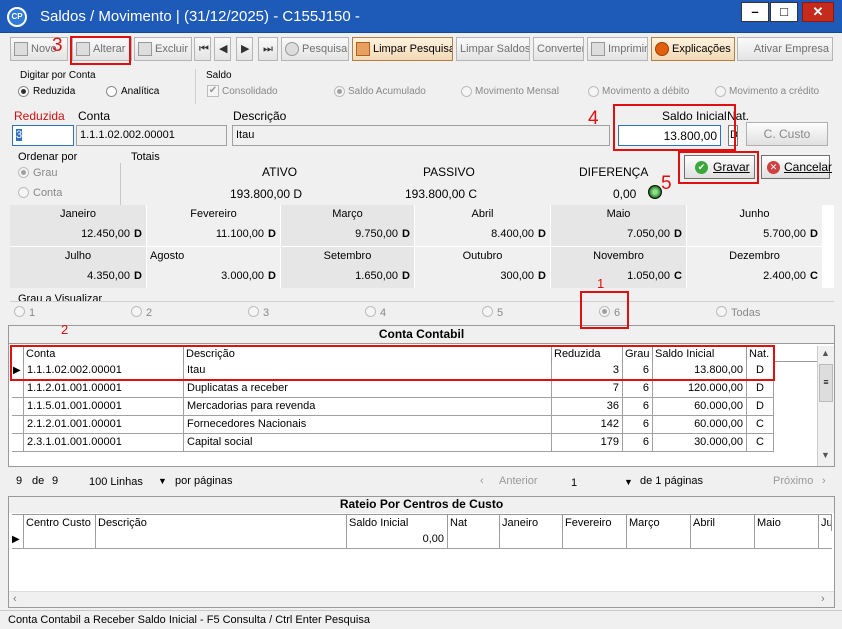  I want to click on table-cell: 7, so click(587, 389).